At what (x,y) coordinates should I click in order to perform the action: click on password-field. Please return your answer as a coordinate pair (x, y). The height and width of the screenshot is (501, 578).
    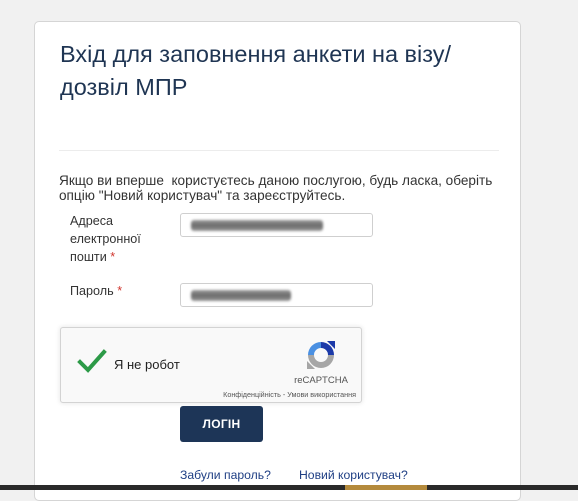
    Looking at the image, I should click on (276, 295).